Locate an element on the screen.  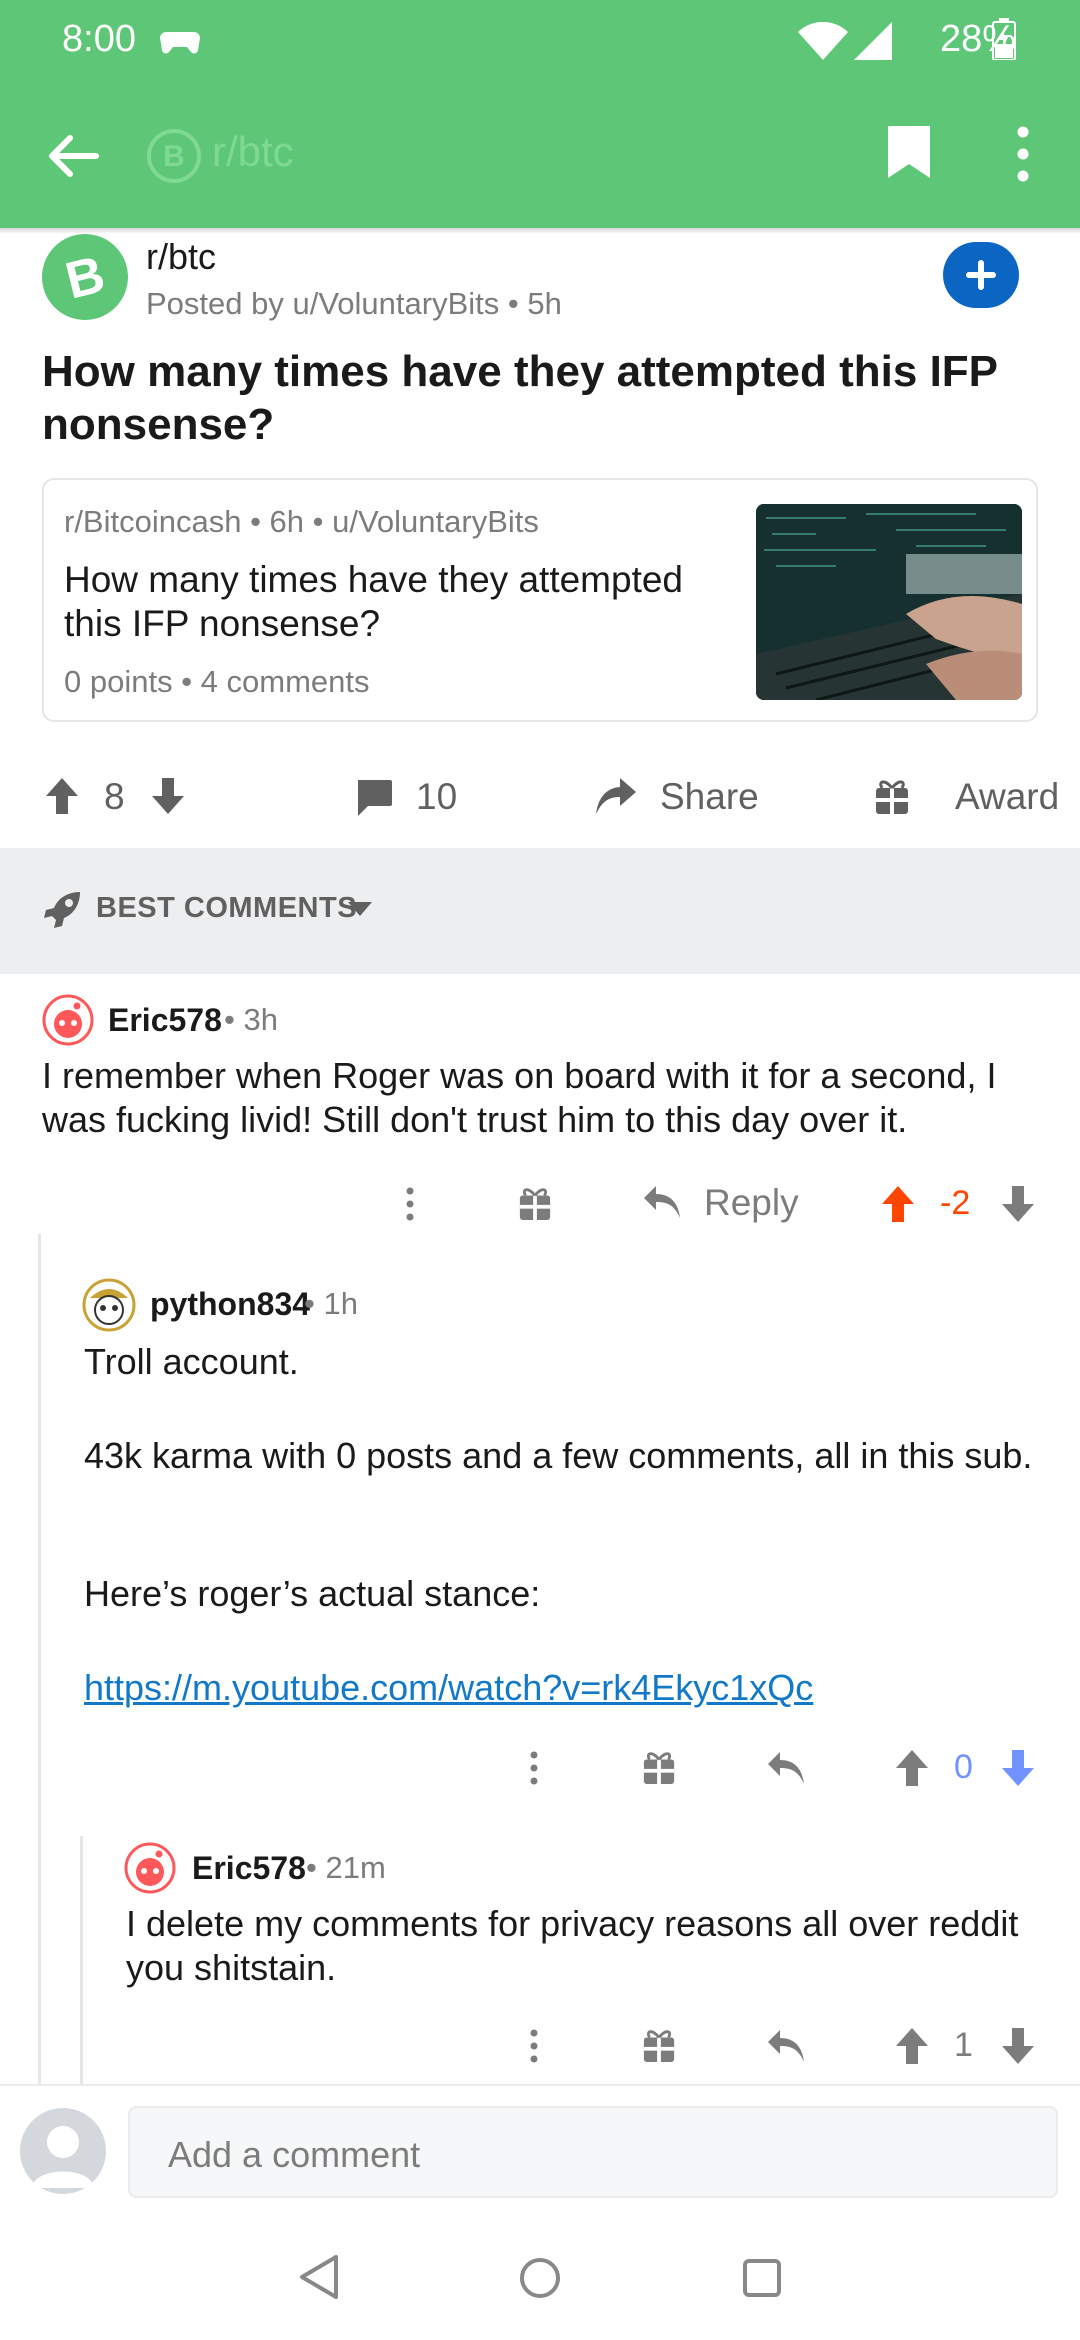
nav-recents-icon is located at coordinates (762, 2280).